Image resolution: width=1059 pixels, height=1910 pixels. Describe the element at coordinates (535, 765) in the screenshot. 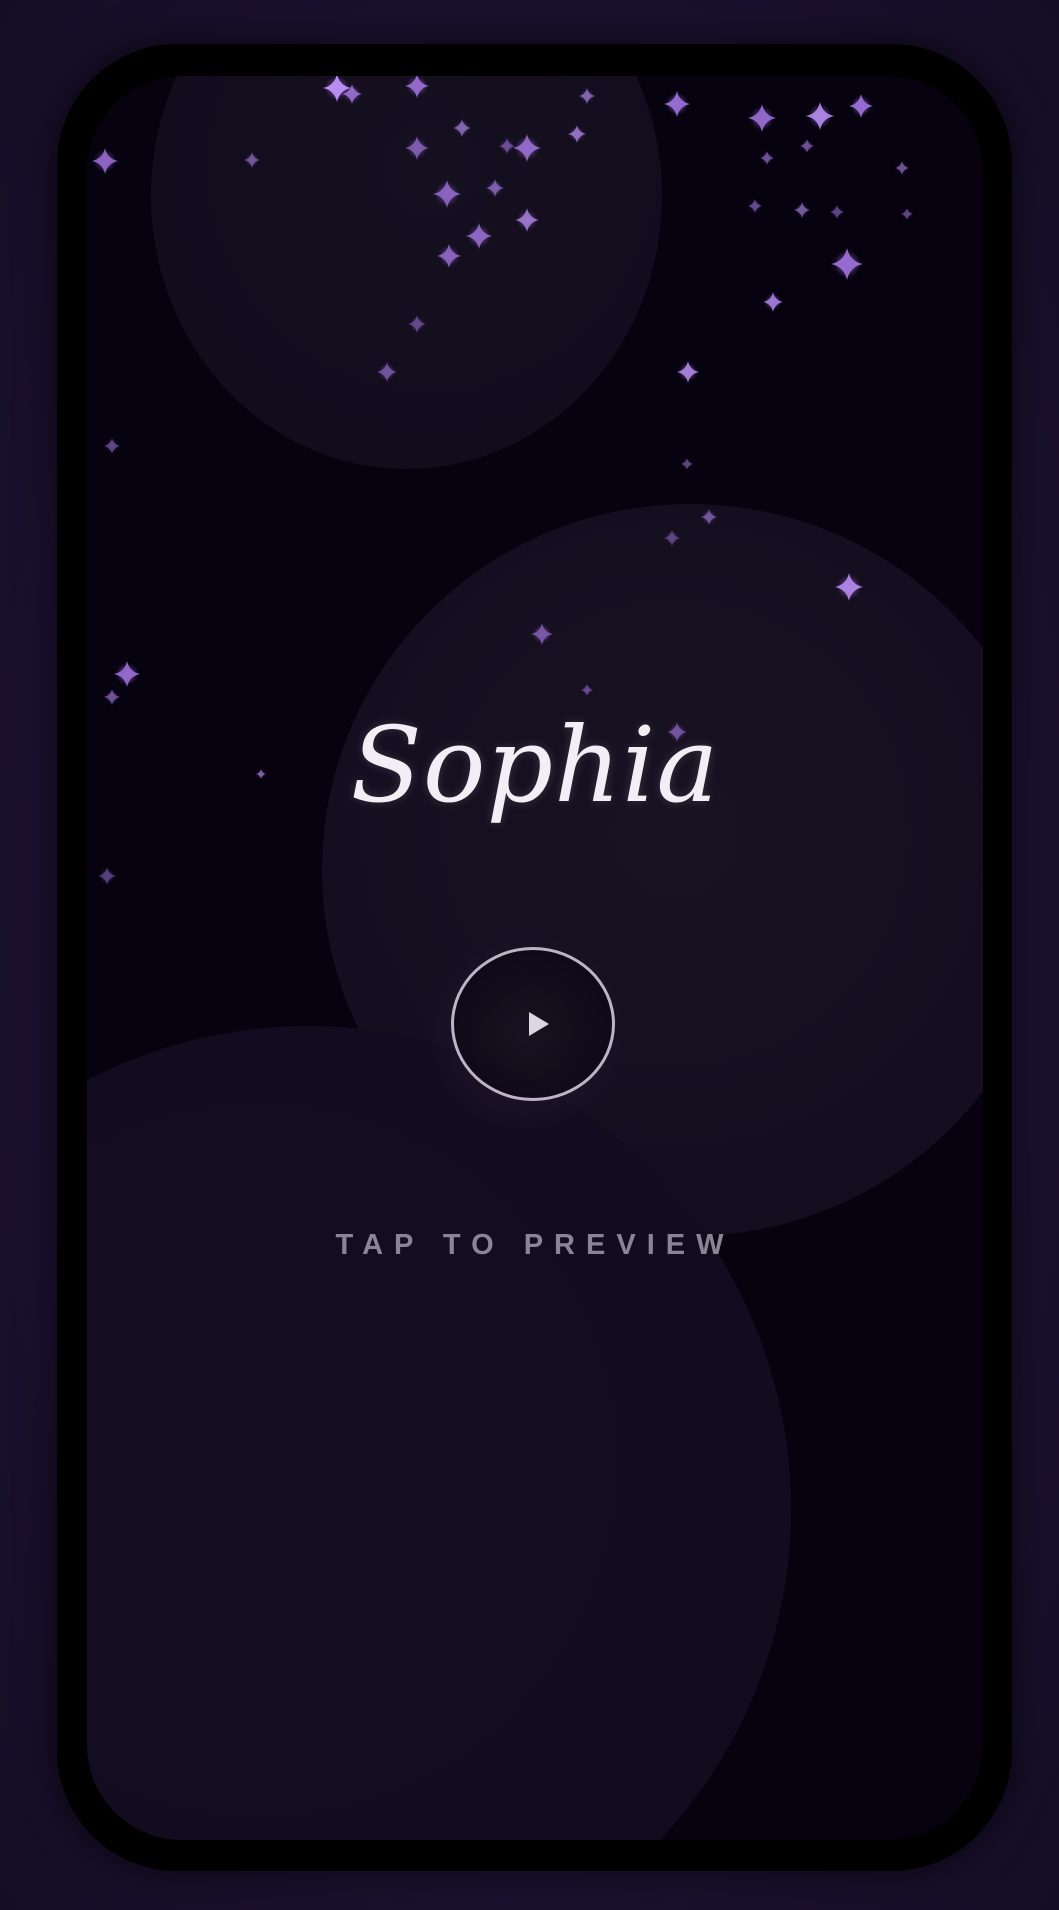

I see `preview-title: Sophia` at that location.